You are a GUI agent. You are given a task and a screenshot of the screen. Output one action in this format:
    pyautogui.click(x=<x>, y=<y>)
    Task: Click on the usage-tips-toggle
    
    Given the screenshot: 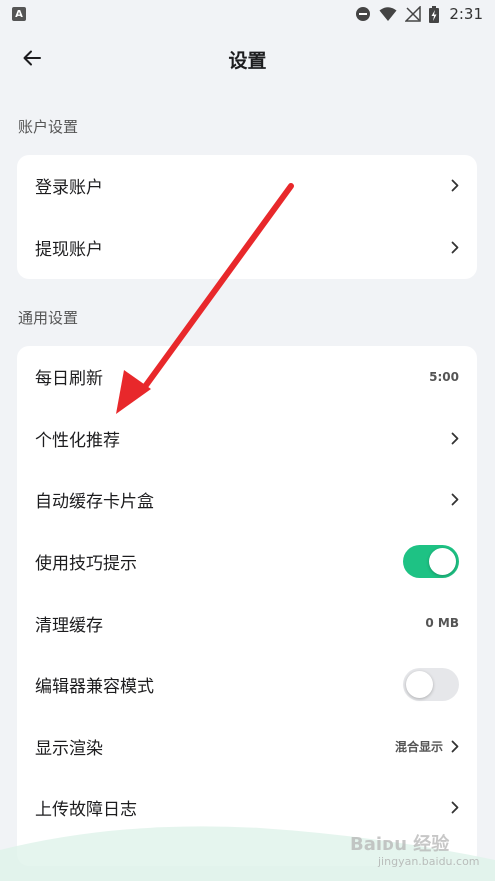 What is the action you would take?
    pyautogui.click(x=431, y=562)
    